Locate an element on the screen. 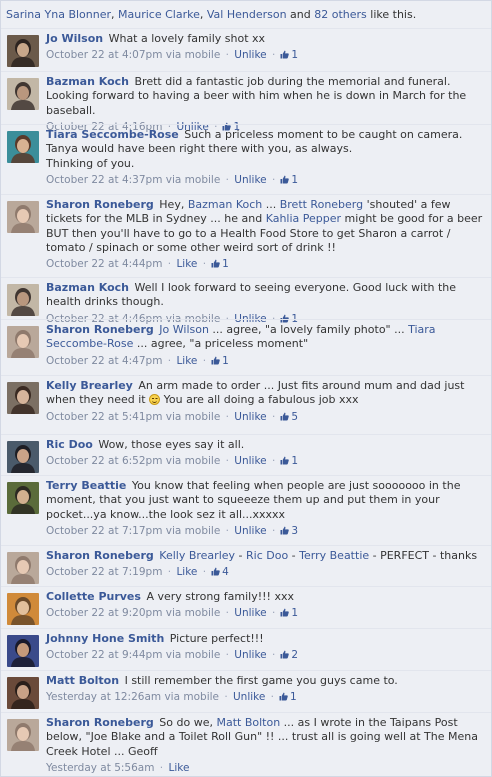 Image resolution: width=492 pixels, height=777 pixels. comment-timestamp: Yesterday at 12:26am is located at coordinates (103, 697).